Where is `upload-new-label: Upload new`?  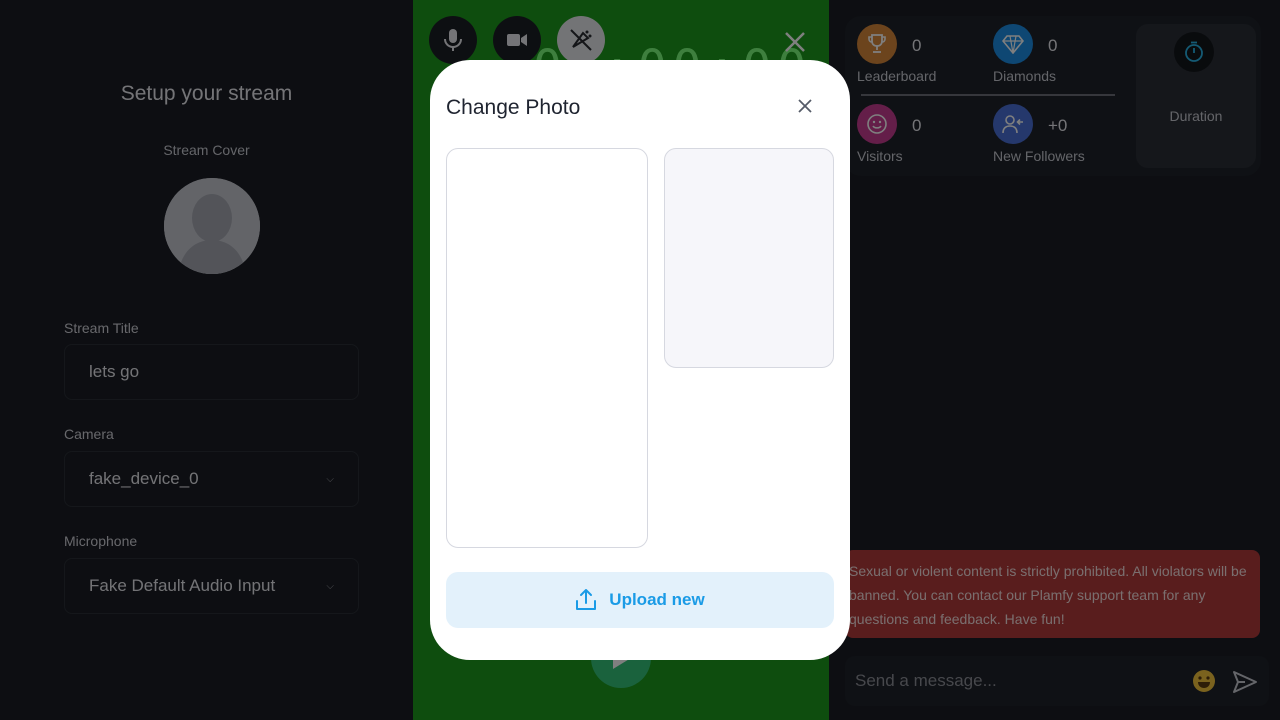
upload-new-label: Upload new is located at coordinates (657, 599).